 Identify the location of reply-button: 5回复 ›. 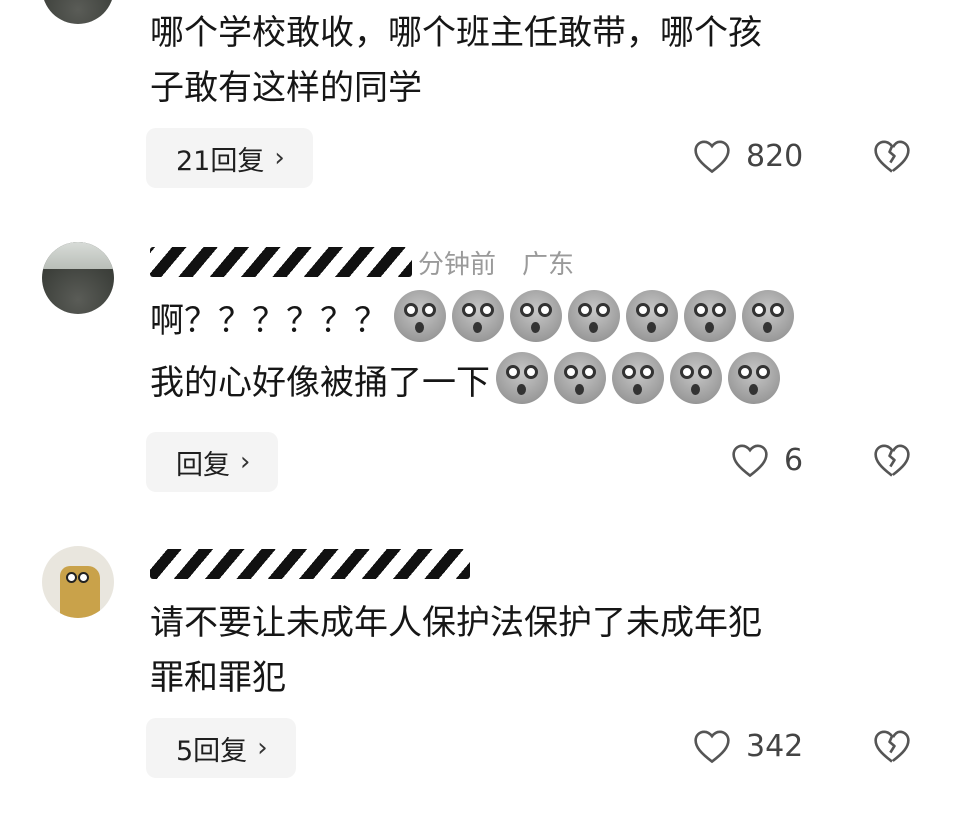
(221, 748).